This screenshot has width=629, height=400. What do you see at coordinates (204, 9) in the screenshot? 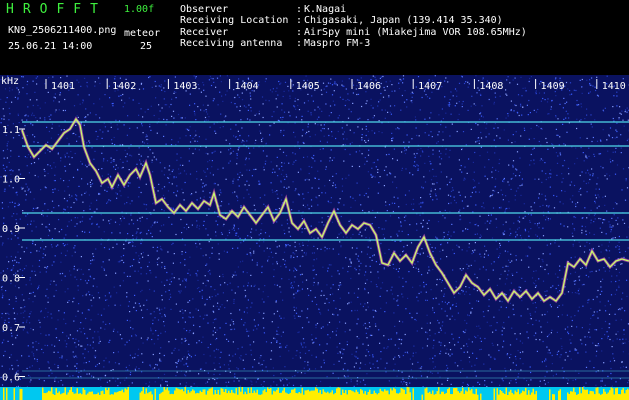
I see `info-label-observer: Observer` at bounding box center [204, 9].